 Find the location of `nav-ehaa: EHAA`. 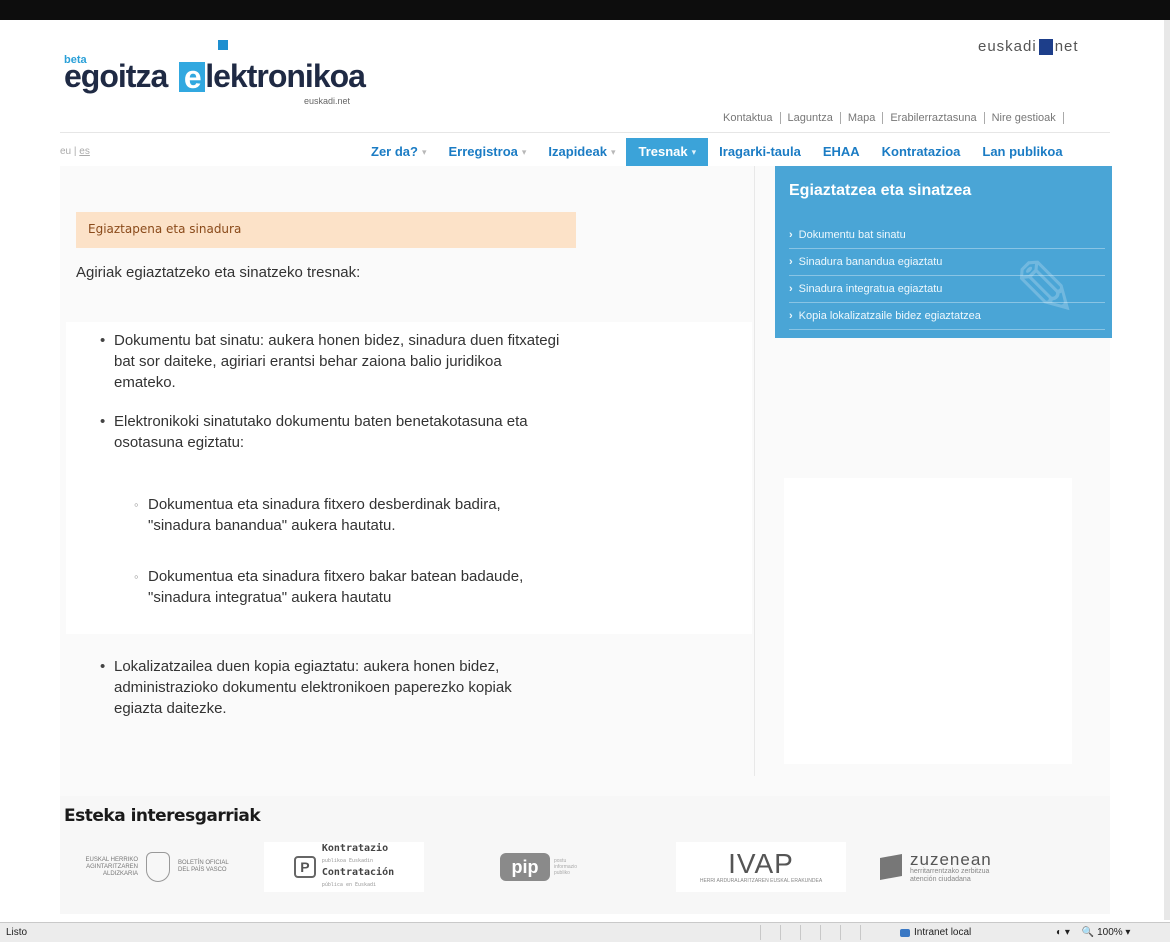

nav-ehaa: EHAA is located at coordinates (841, 152).